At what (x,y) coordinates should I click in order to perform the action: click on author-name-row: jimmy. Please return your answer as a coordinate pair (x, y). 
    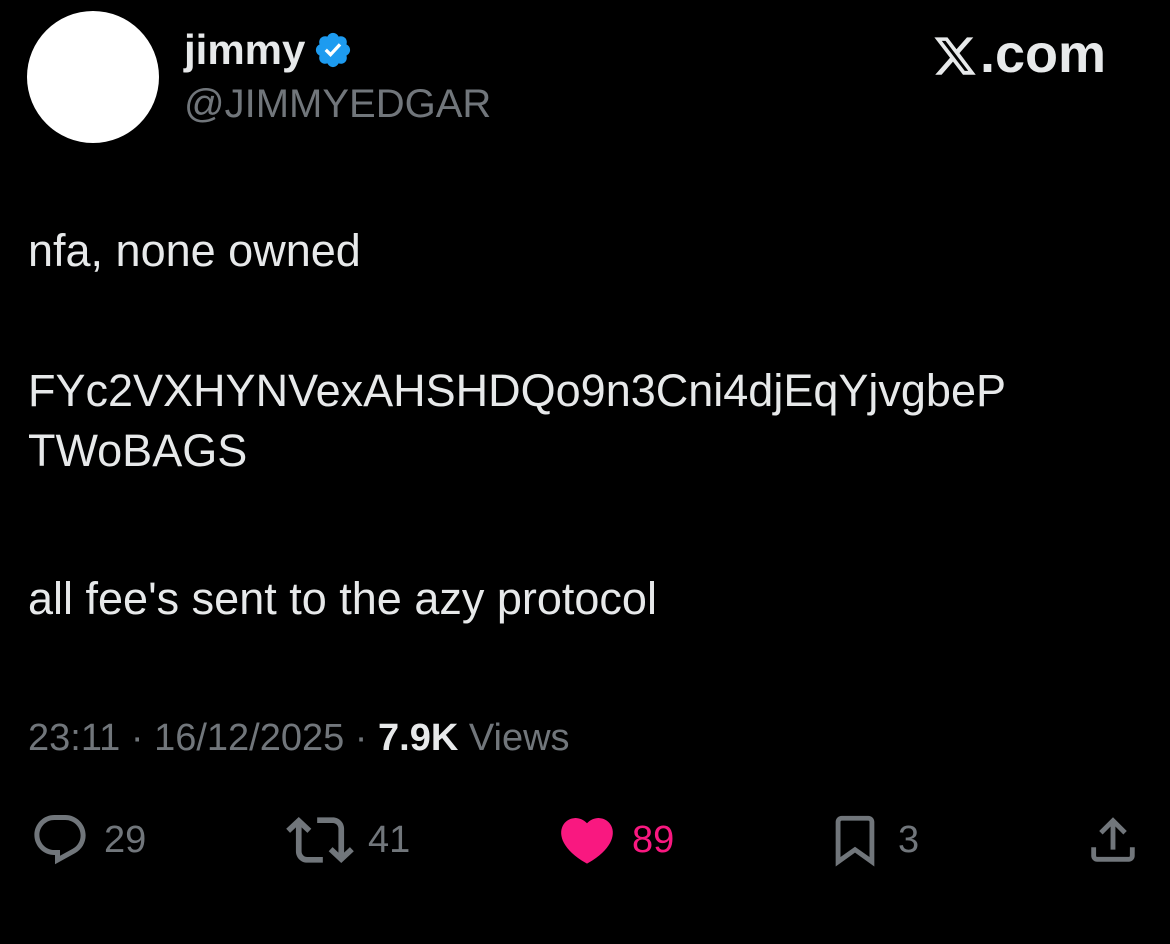
    Looking at the image, I should click on (268, 50).